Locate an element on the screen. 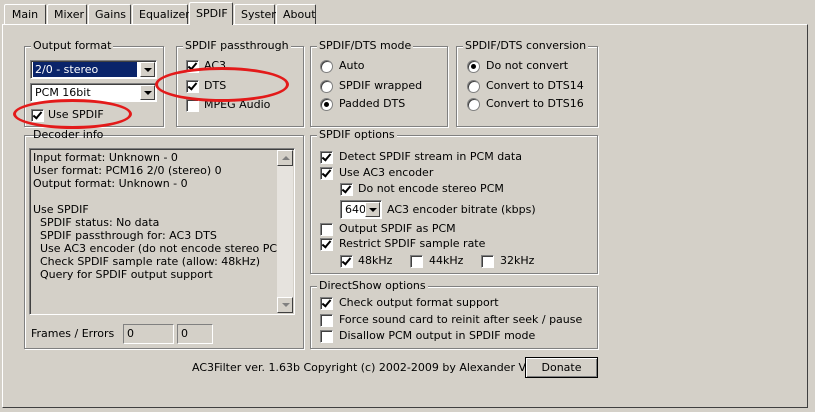  convert-none-radio is located at coordinates (473, 66).